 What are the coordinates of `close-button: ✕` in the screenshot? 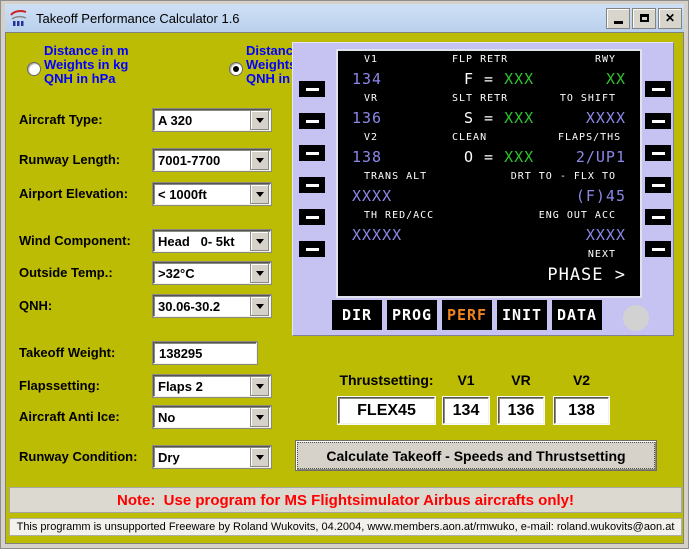 It's located at (670, 18).